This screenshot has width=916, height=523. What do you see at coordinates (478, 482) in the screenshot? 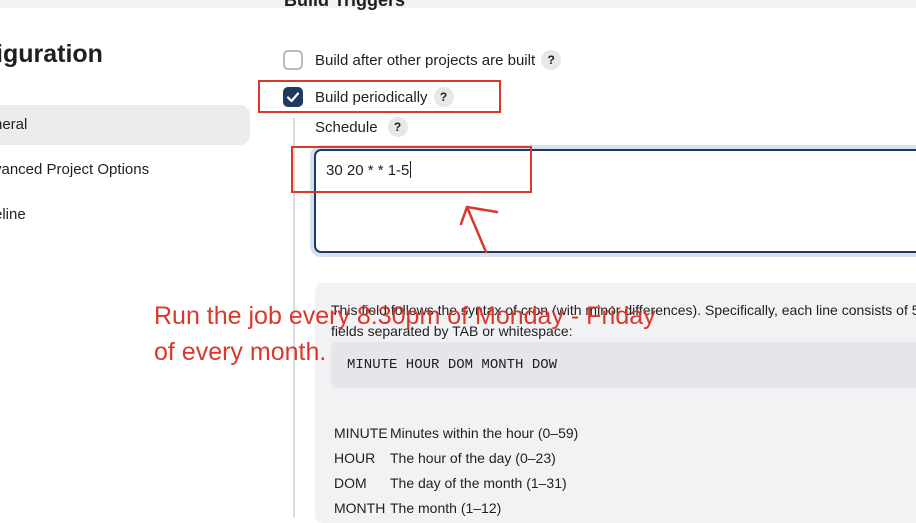
I see `field-desc: The day of the month (1–31)` at bounding box center [478, 482].